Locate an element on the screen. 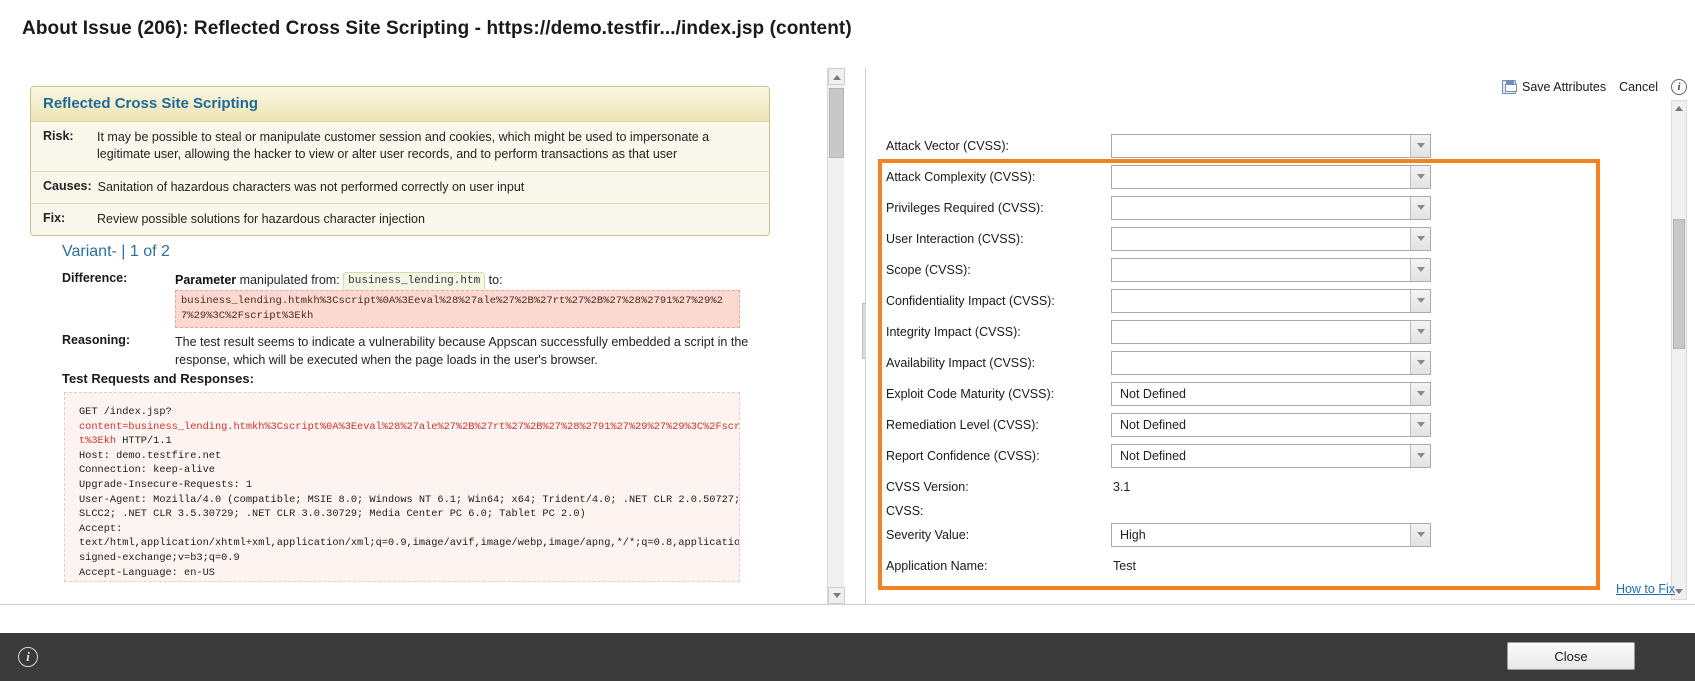 This screenshot has width=1695, height=681. http-line-1: GET /index.jsp? is located at coordinates (125, 412).